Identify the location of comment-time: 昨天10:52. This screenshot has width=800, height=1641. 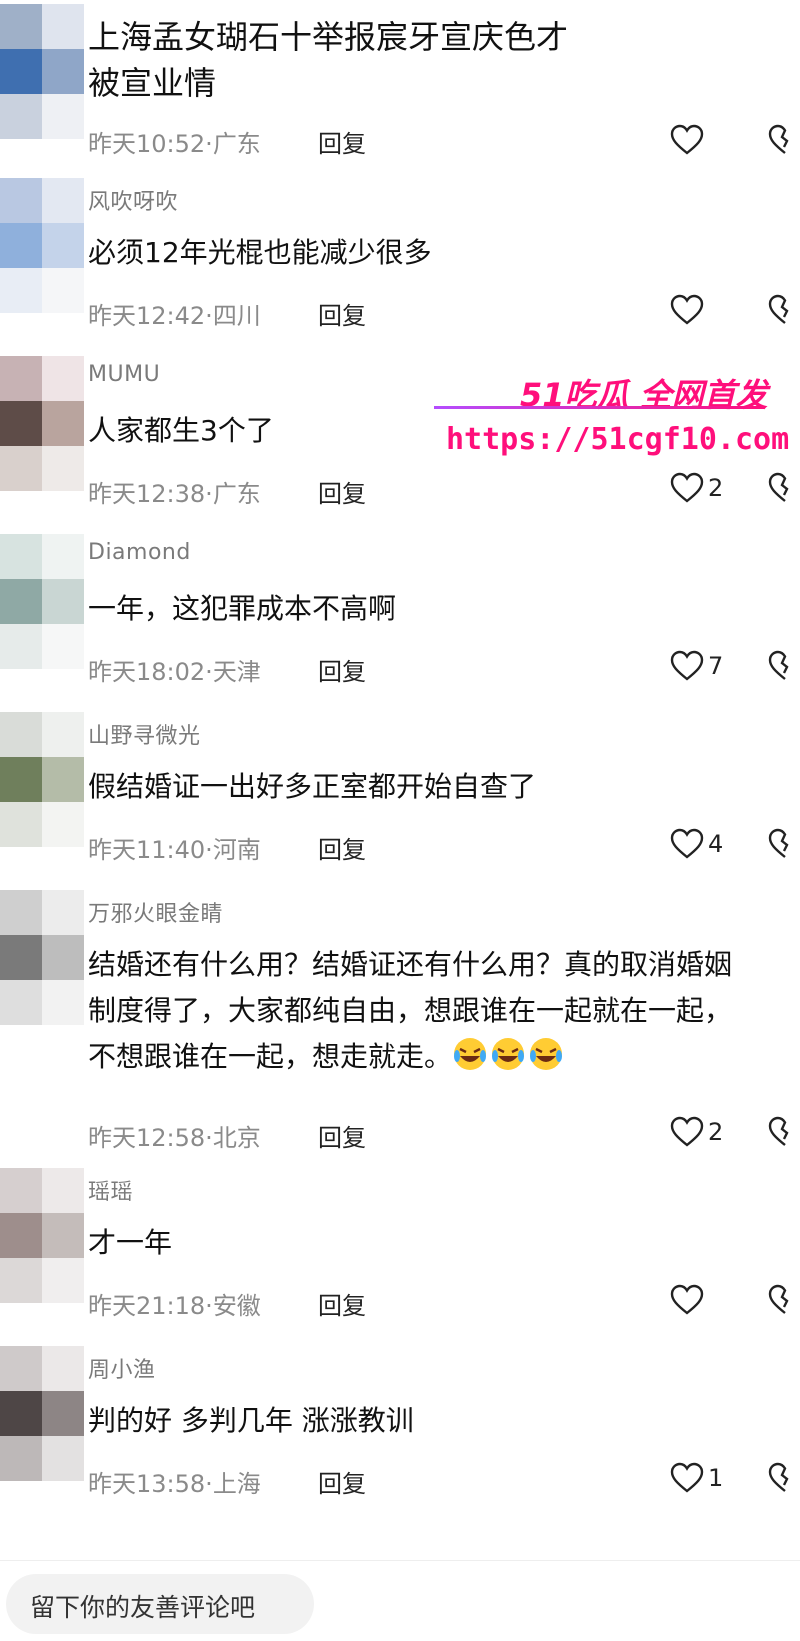
(147, 144).